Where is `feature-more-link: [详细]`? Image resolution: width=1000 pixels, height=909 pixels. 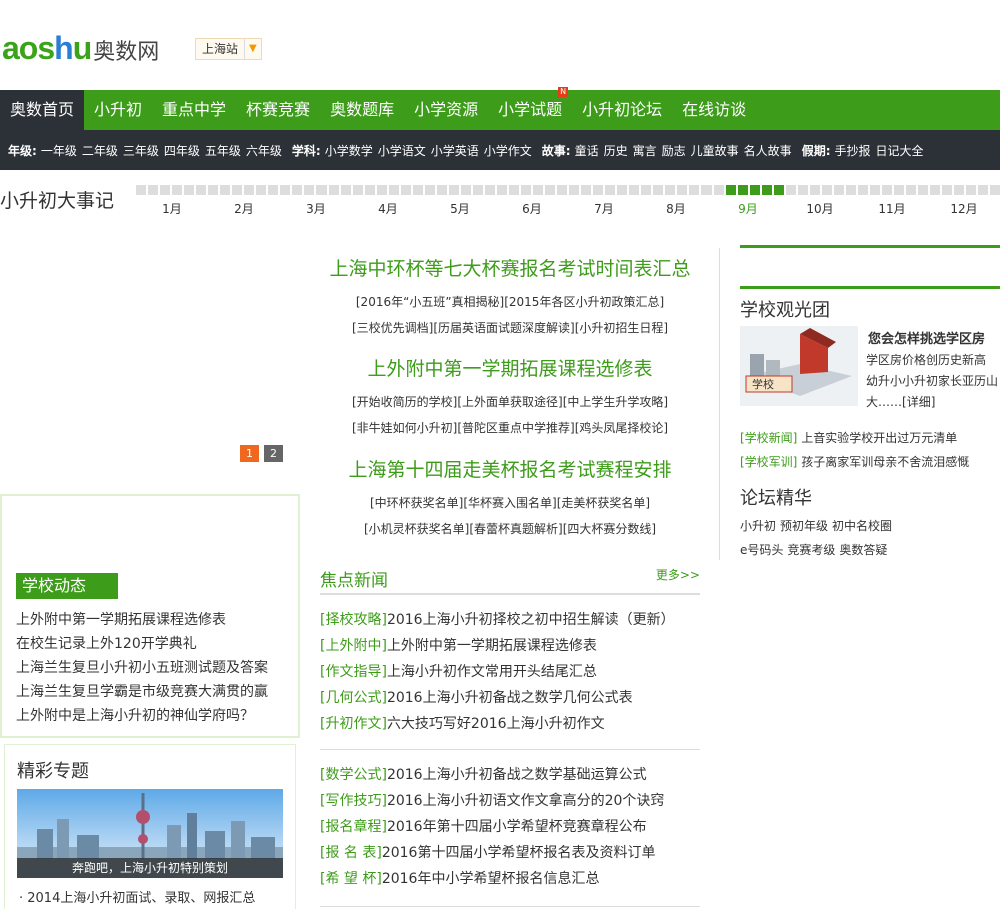
feature-more-link: [详细] is located at coordinates (918, 402).